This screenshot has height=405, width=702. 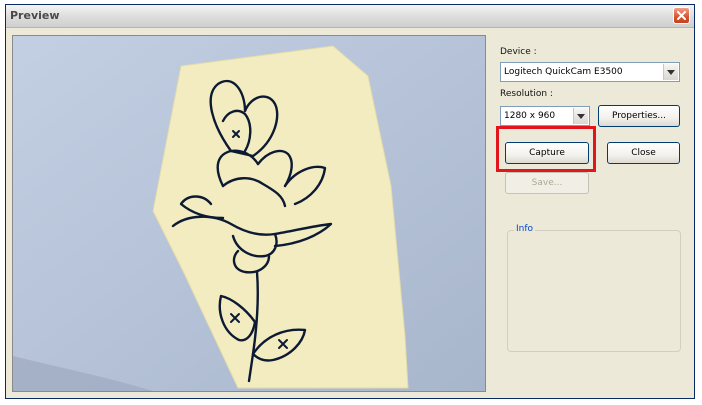 I want to click on resolution-dropdown-arrow, so click(x=580, y=116).